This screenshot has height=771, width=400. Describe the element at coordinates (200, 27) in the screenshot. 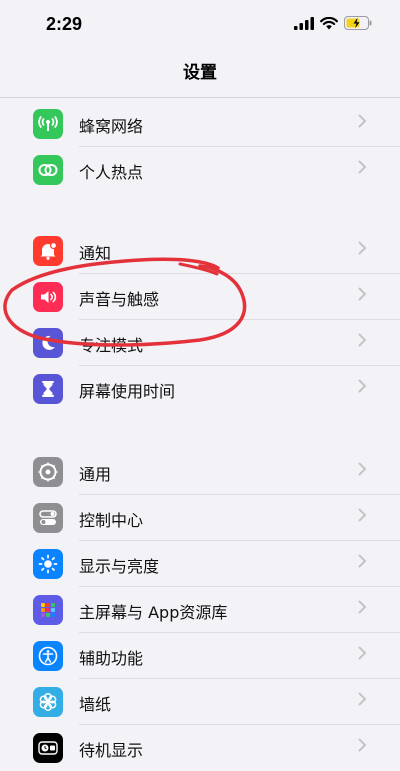

I see `status-bar: 2:29` at that location.